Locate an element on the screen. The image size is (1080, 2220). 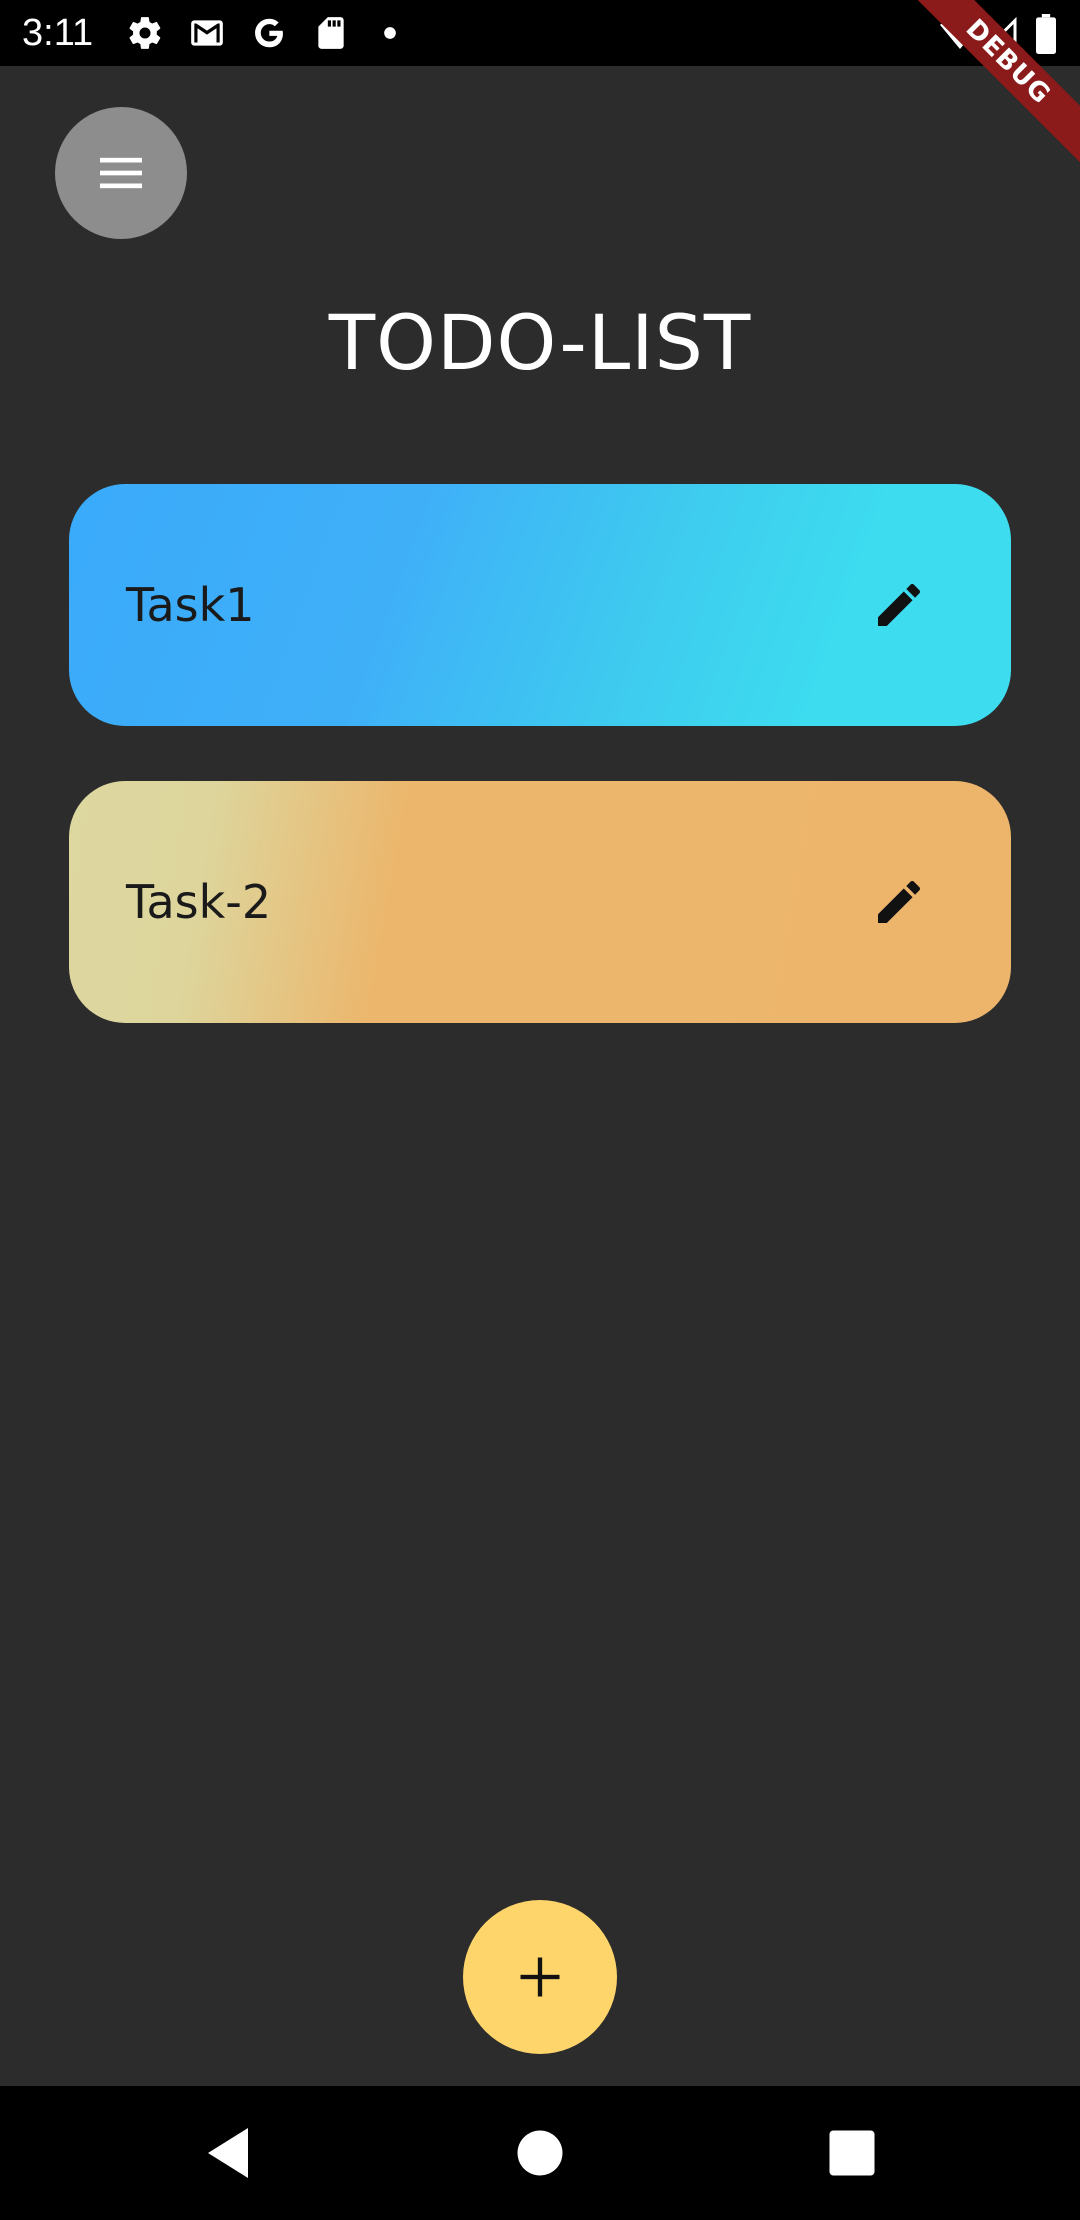
battery-icon is located at coordinates (1046, 34).